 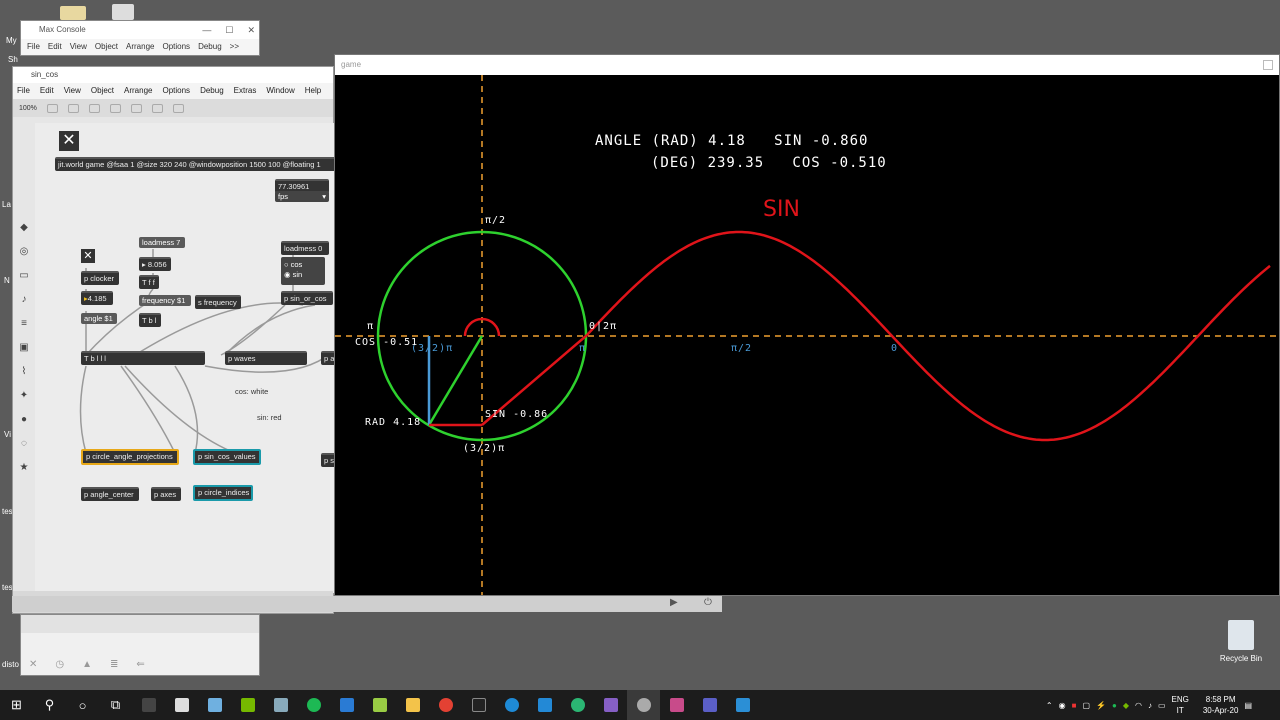 I want to click on angle-message: angle $1, so click(x=99, y=318).